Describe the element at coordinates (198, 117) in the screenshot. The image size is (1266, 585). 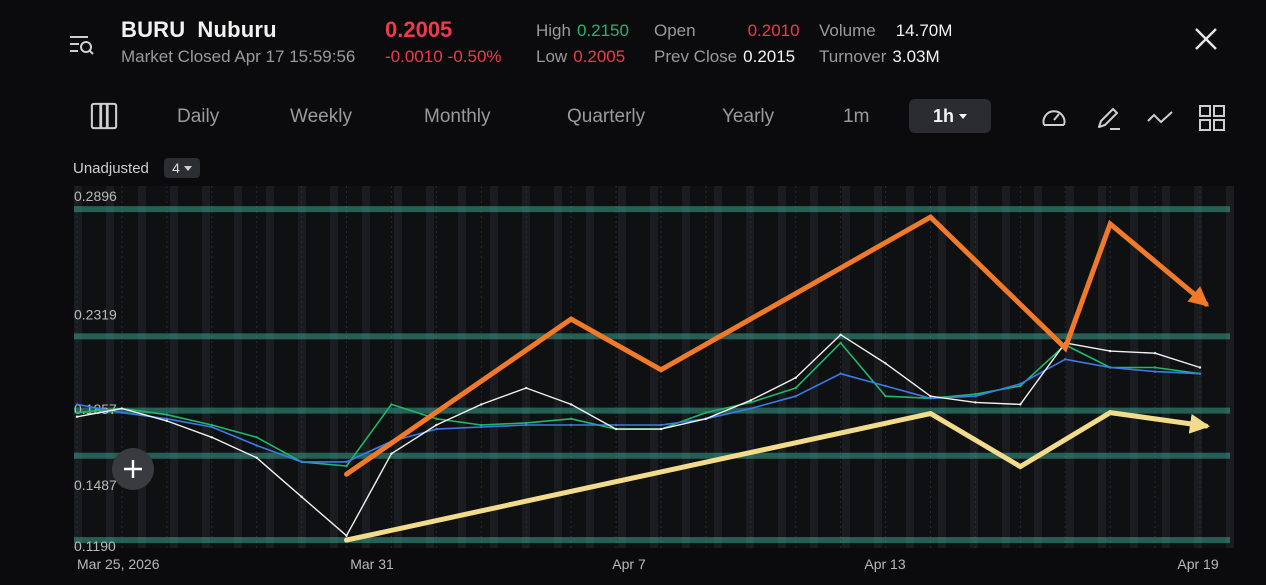
I see `tab-daily: Daily` at that location.